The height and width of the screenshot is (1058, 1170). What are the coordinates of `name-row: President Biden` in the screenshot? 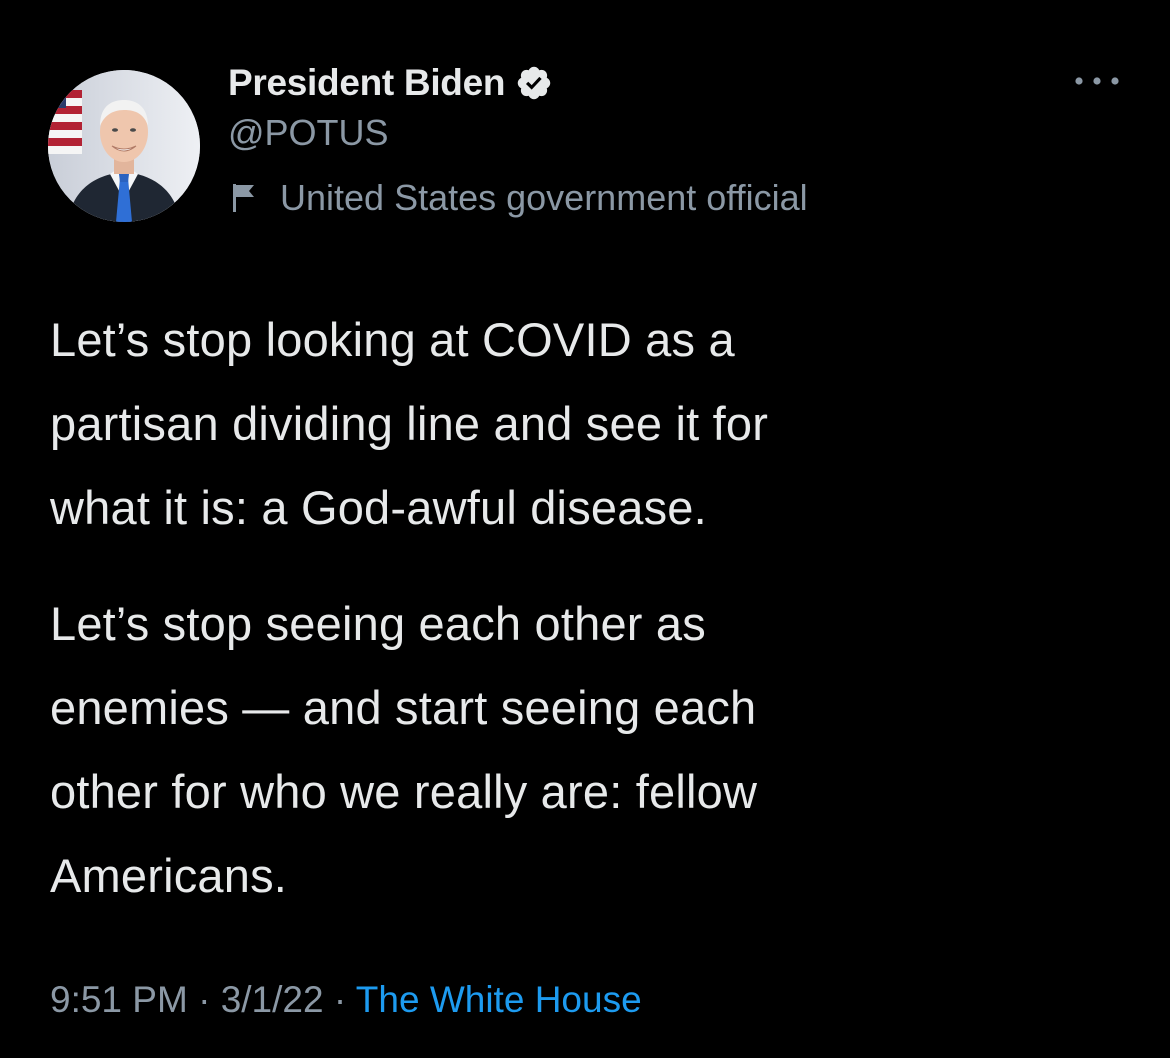 It's located at (518, 83).